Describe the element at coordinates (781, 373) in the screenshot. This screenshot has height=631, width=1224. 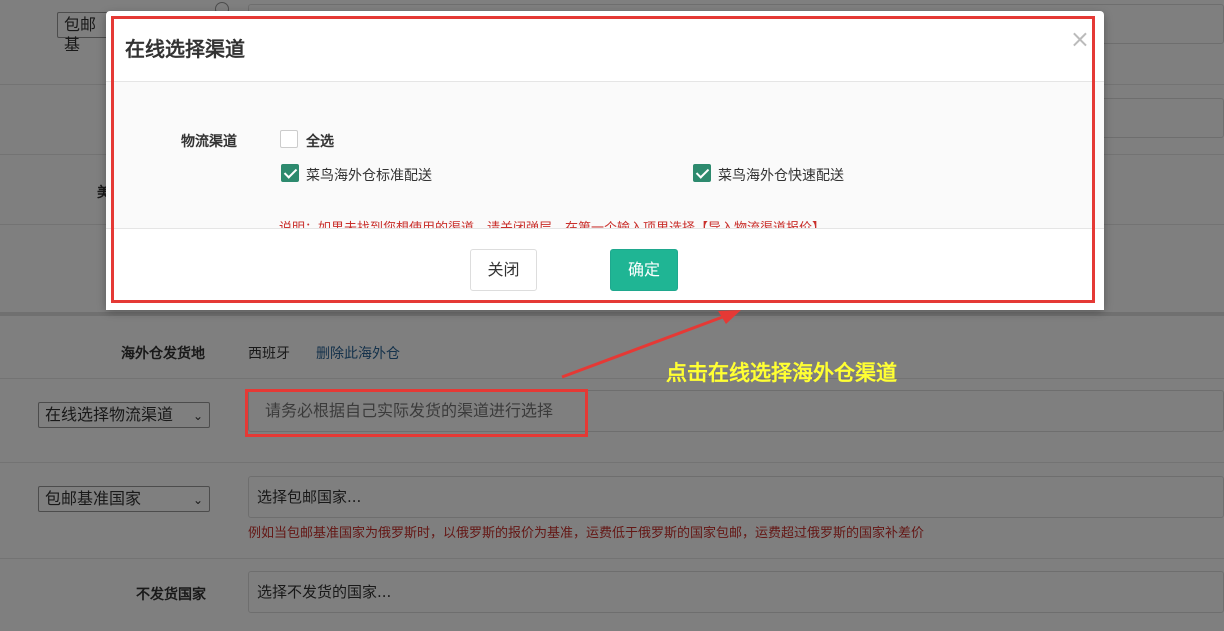
I see `annotation-text: 点击在线选择海外仓渠道` at that location.